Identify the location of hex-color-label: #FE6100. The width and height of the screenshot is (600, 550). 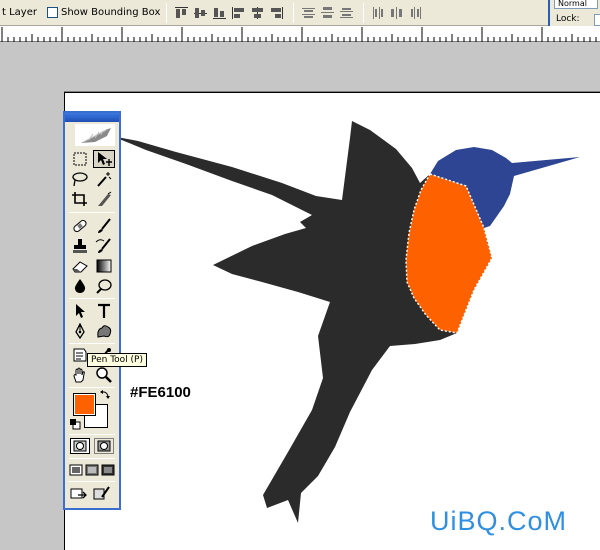
(160, 392).